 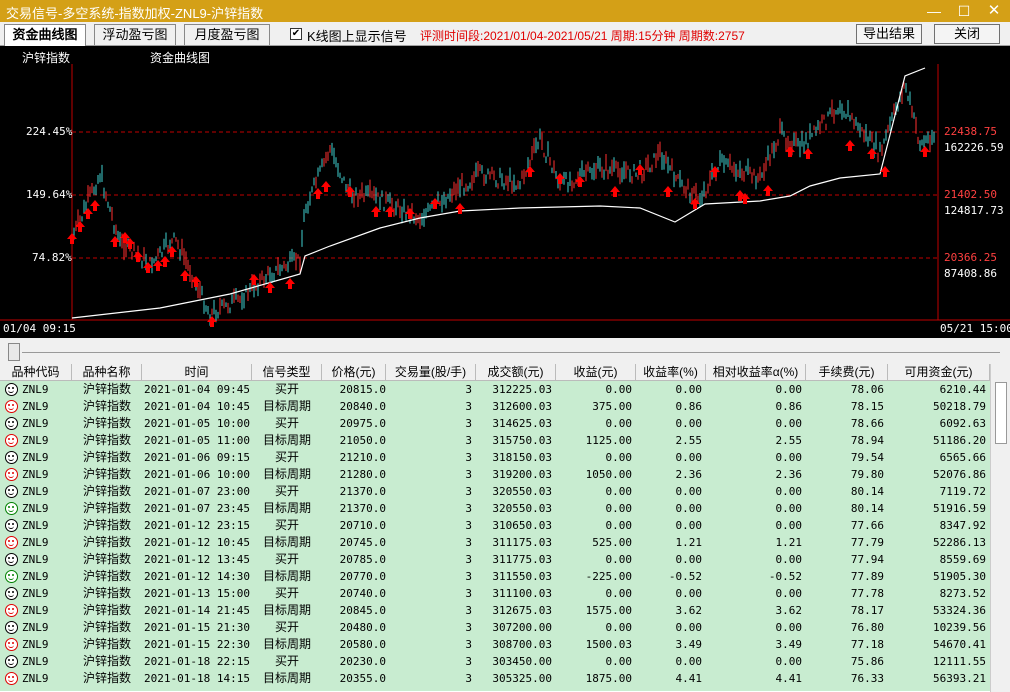 I want to click on price-cell: 20480.0, so click(x=362, y=627).